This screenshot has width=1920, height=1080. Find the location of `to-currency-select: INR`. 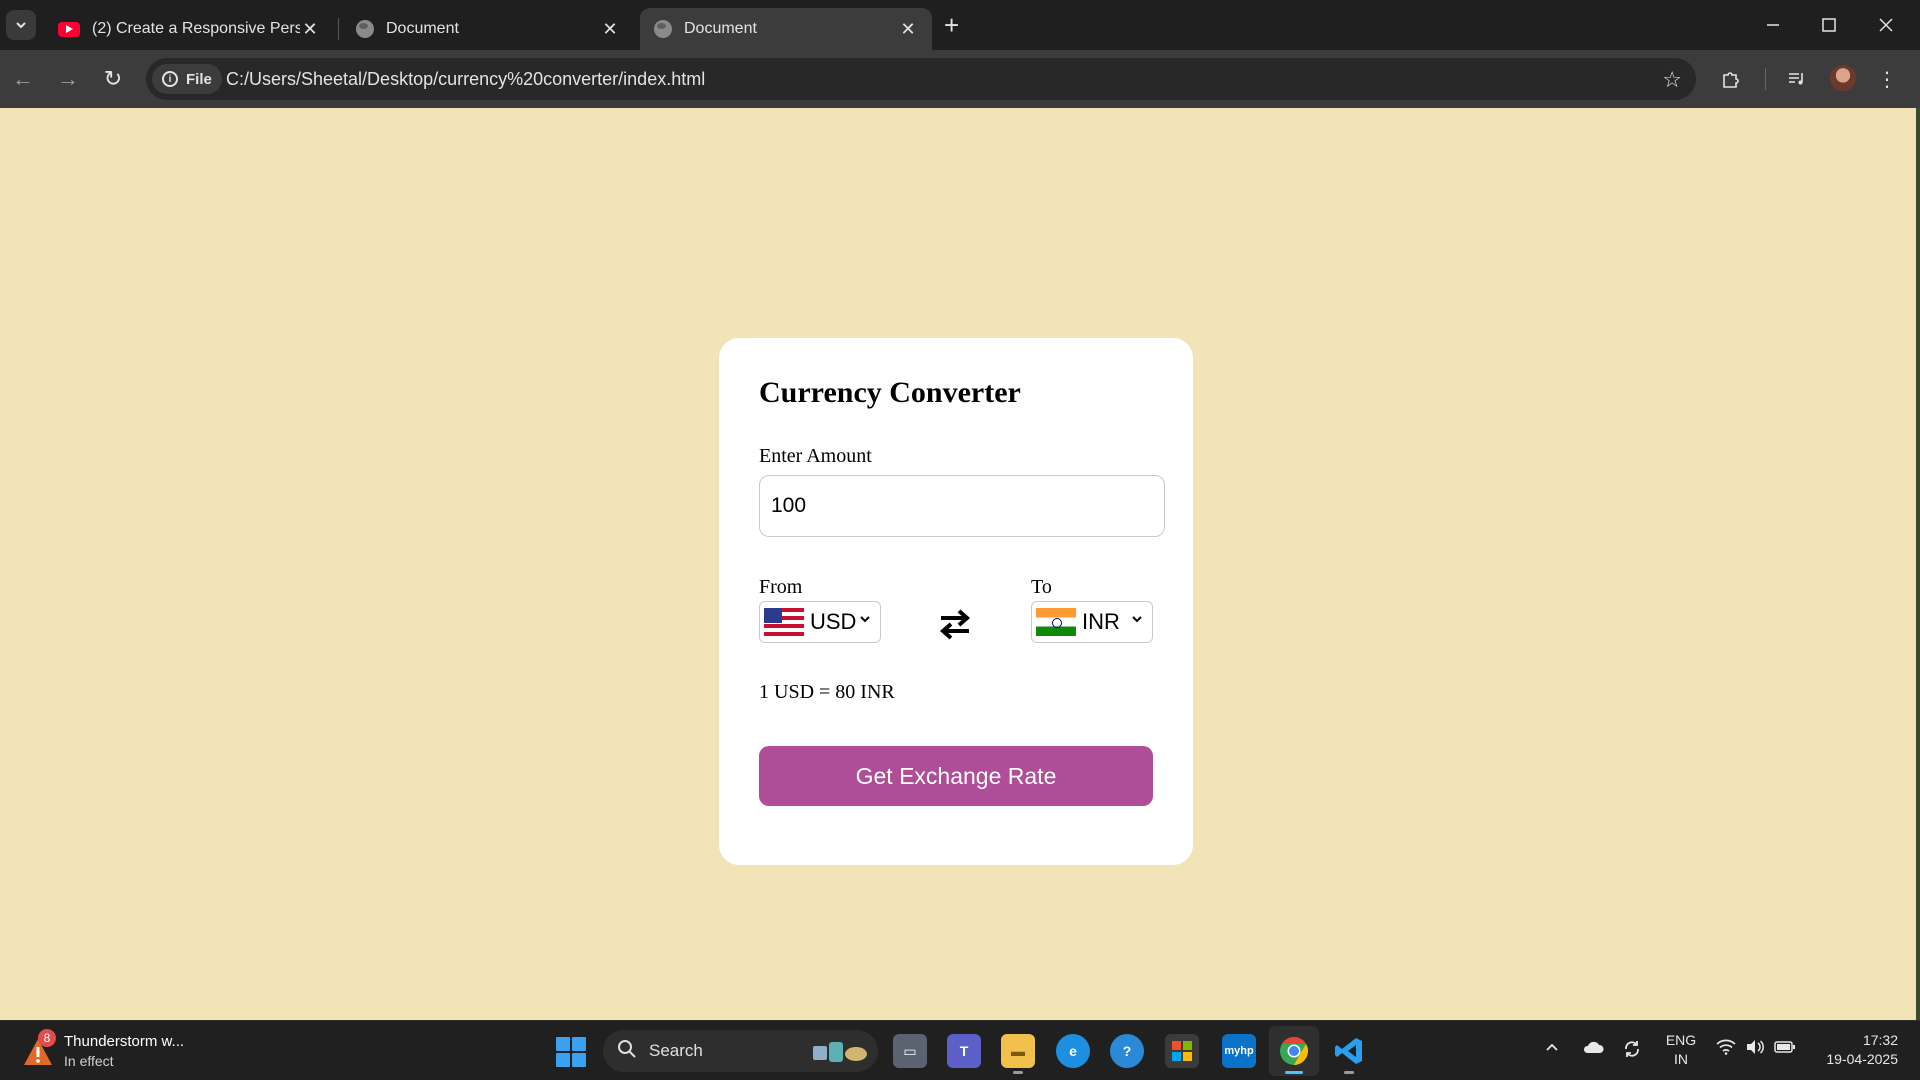

to-currency-select: INR is located at coordinates (1092, 622).